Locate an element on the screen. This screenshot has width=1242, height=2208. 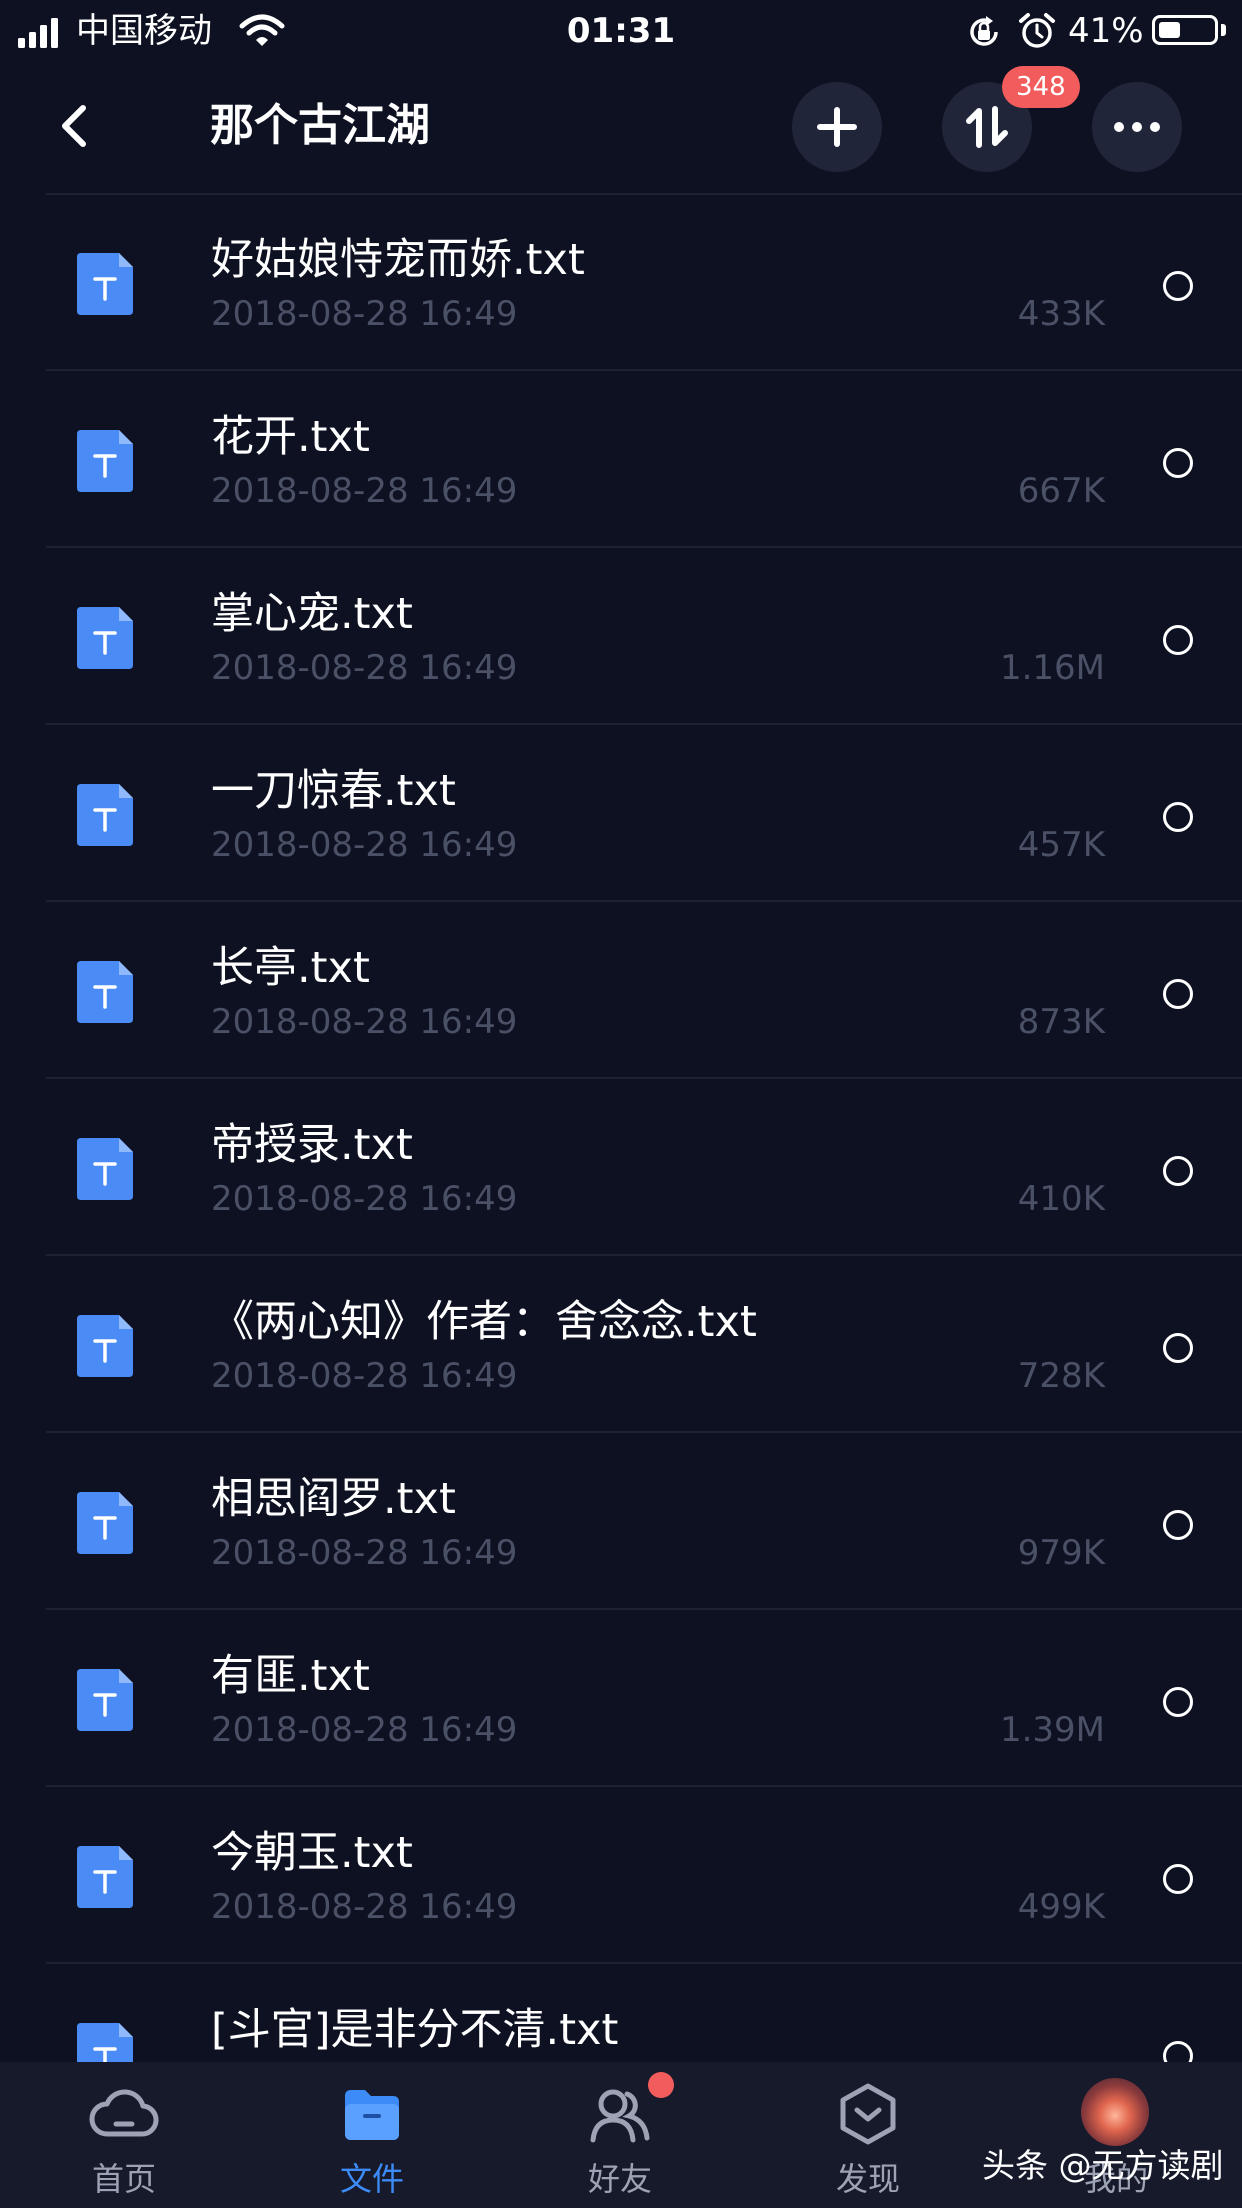
tab-files: 文件 is located at coordinates (372, 2135).